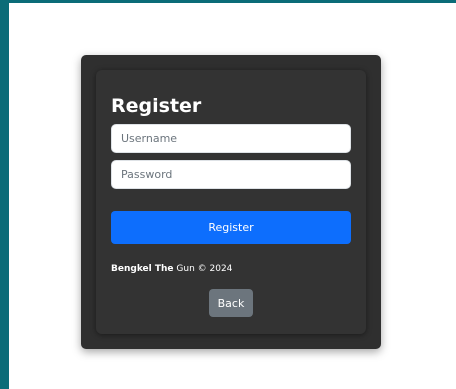  Describe the element at coordinates (203, 269) in the screenshot. I see `footer-brand-rest: Gun © 2024` at that location.